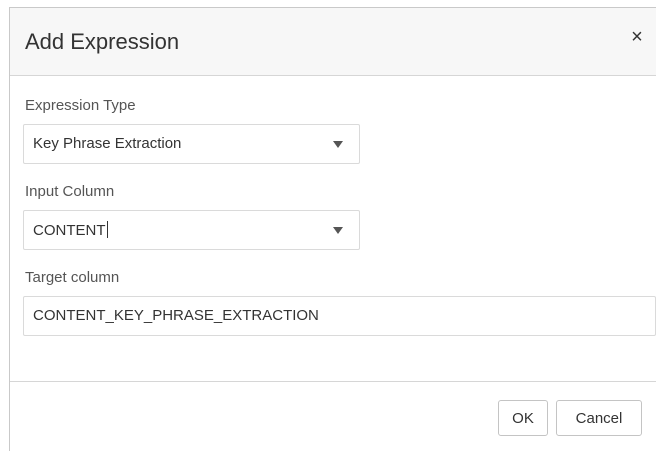  I want to click on input-column-label: Input Column, so click(70, 191).